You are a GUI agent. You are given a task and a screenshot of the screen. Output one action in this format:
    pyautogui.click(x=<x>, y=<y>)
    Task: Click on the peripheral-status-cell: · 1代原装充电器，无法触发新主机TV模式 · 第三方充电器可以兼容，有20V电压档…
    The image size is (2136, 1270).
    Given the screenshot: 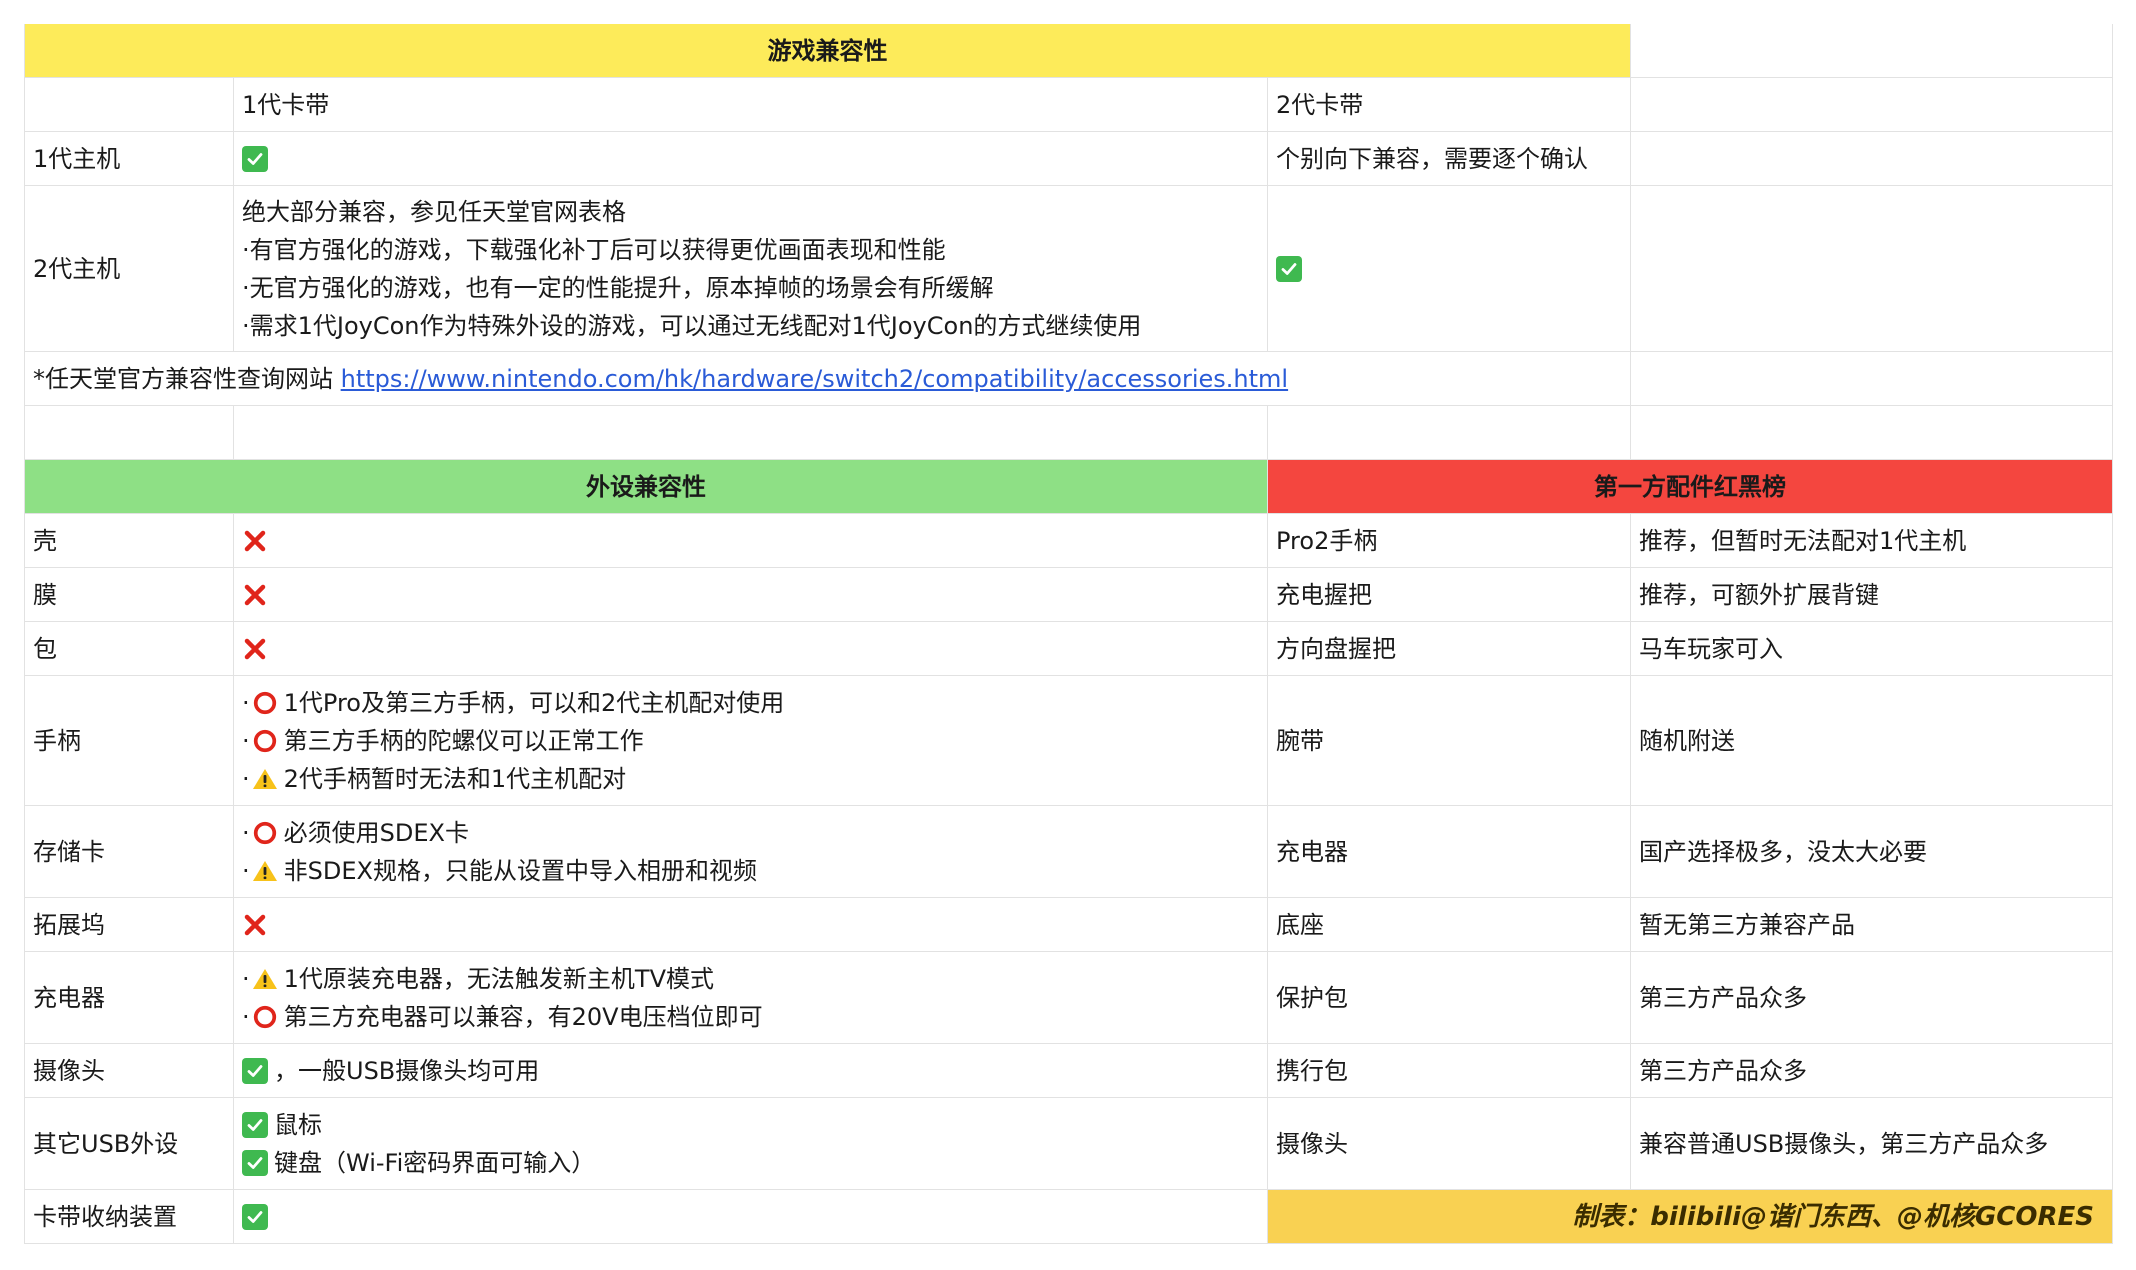 What is the action you would take?
    pyautogui.click(x=751, y=997)
    